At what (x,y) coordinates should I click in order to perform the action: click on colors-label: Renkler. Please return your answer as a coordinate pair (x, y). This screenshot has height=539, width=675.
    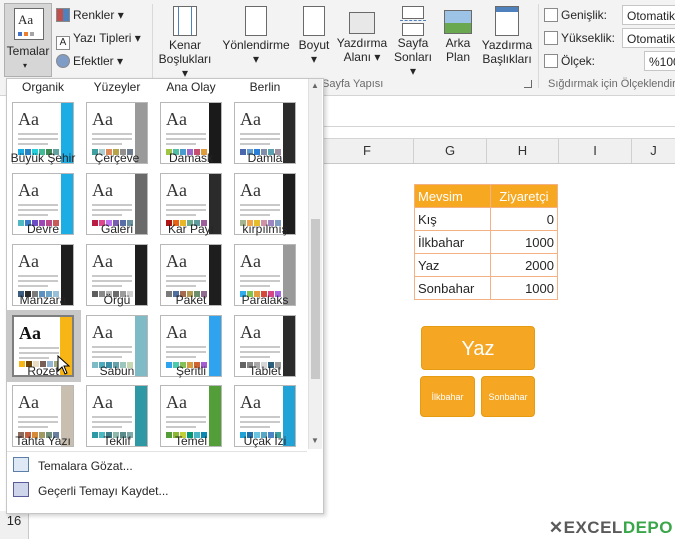
    Looking at the image, I should click on (94, 15).